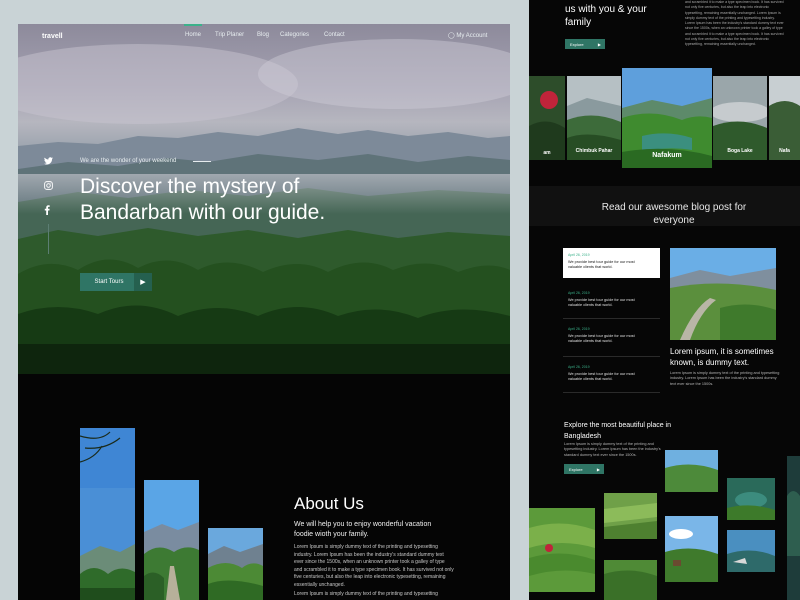 The height and width of the screenshot is (600, 800). Describe the element at coordinates (52, 36) in the screenshot. I see `brand-logo: travell` at that location.